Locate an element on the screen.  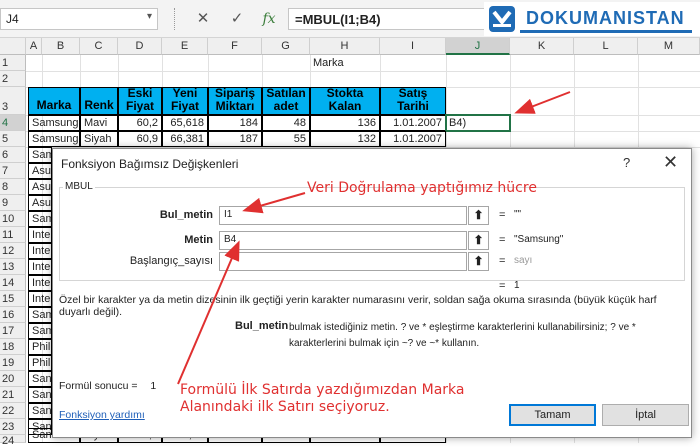
row-header-14: 14 is located at coordinates (13, 283).